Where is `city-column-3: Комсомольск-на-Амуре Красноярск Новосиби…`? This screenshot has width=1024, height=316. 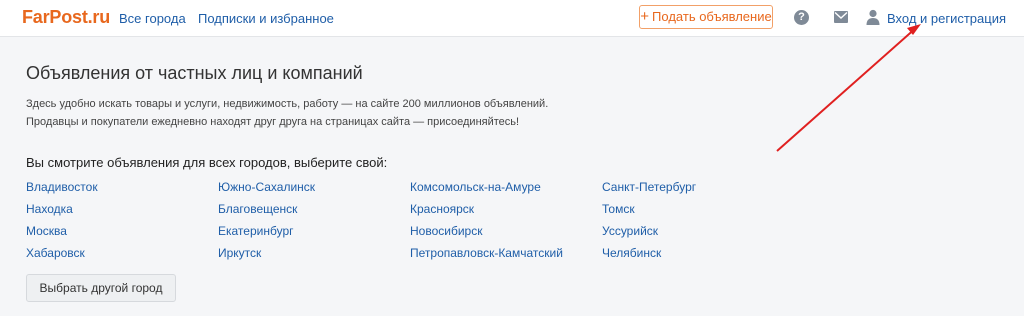 city-column-3: Комсомольск-на-Амуре Красноярск Новосиби… is located at coordinates (505, 223).